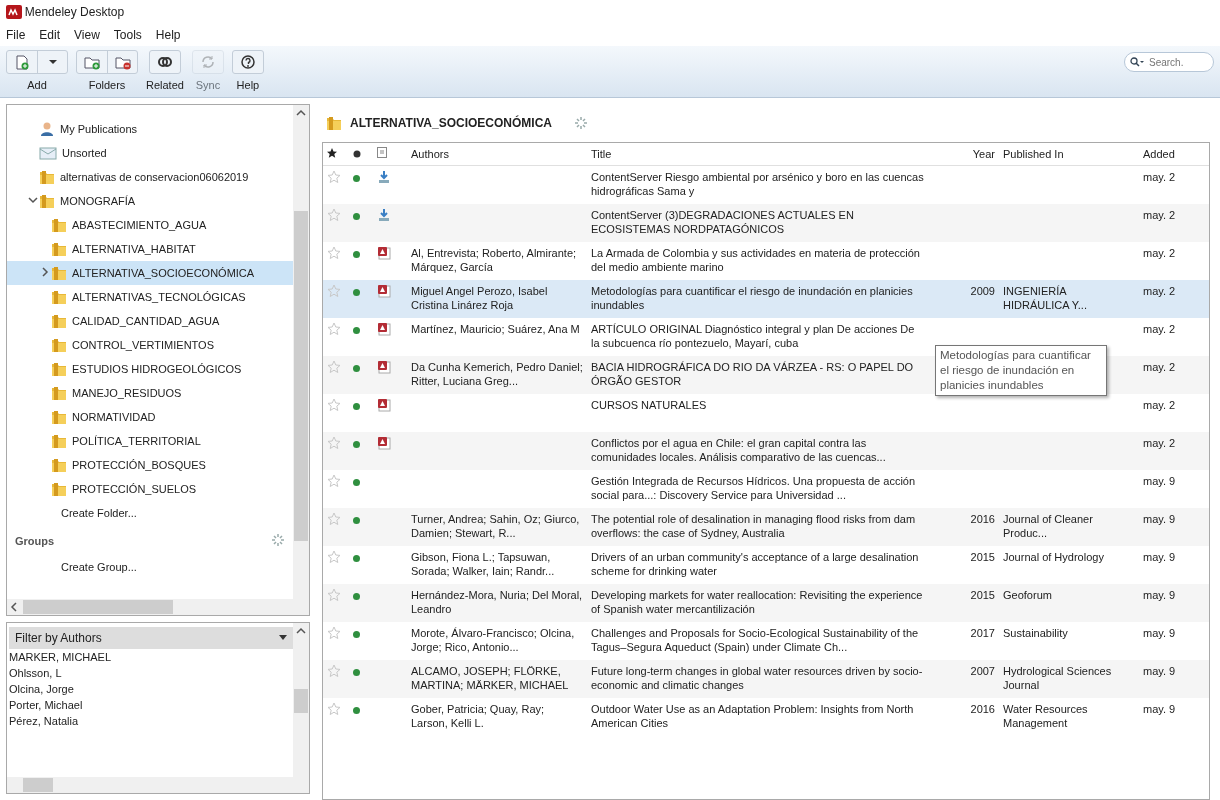  Describe the element at coordinates (150, 201) in the screenshot. I see `sidebar-item: MONOGRAFÍA` at that location.